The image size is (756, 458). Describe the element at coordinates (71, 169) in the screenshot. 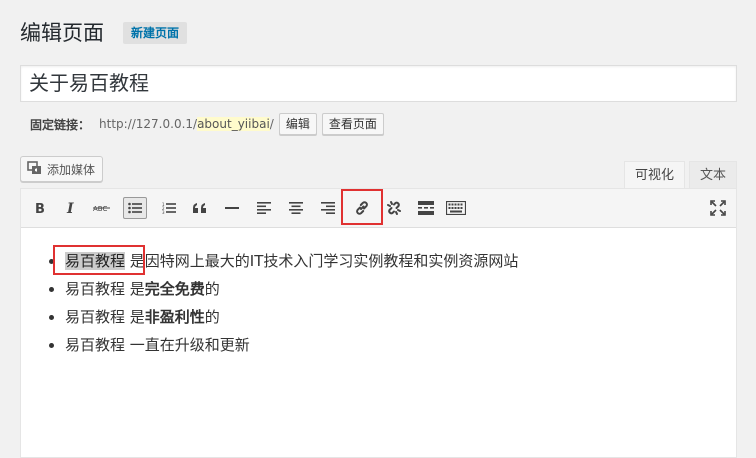

I see `add-media-label: 添加媒体` at that location.